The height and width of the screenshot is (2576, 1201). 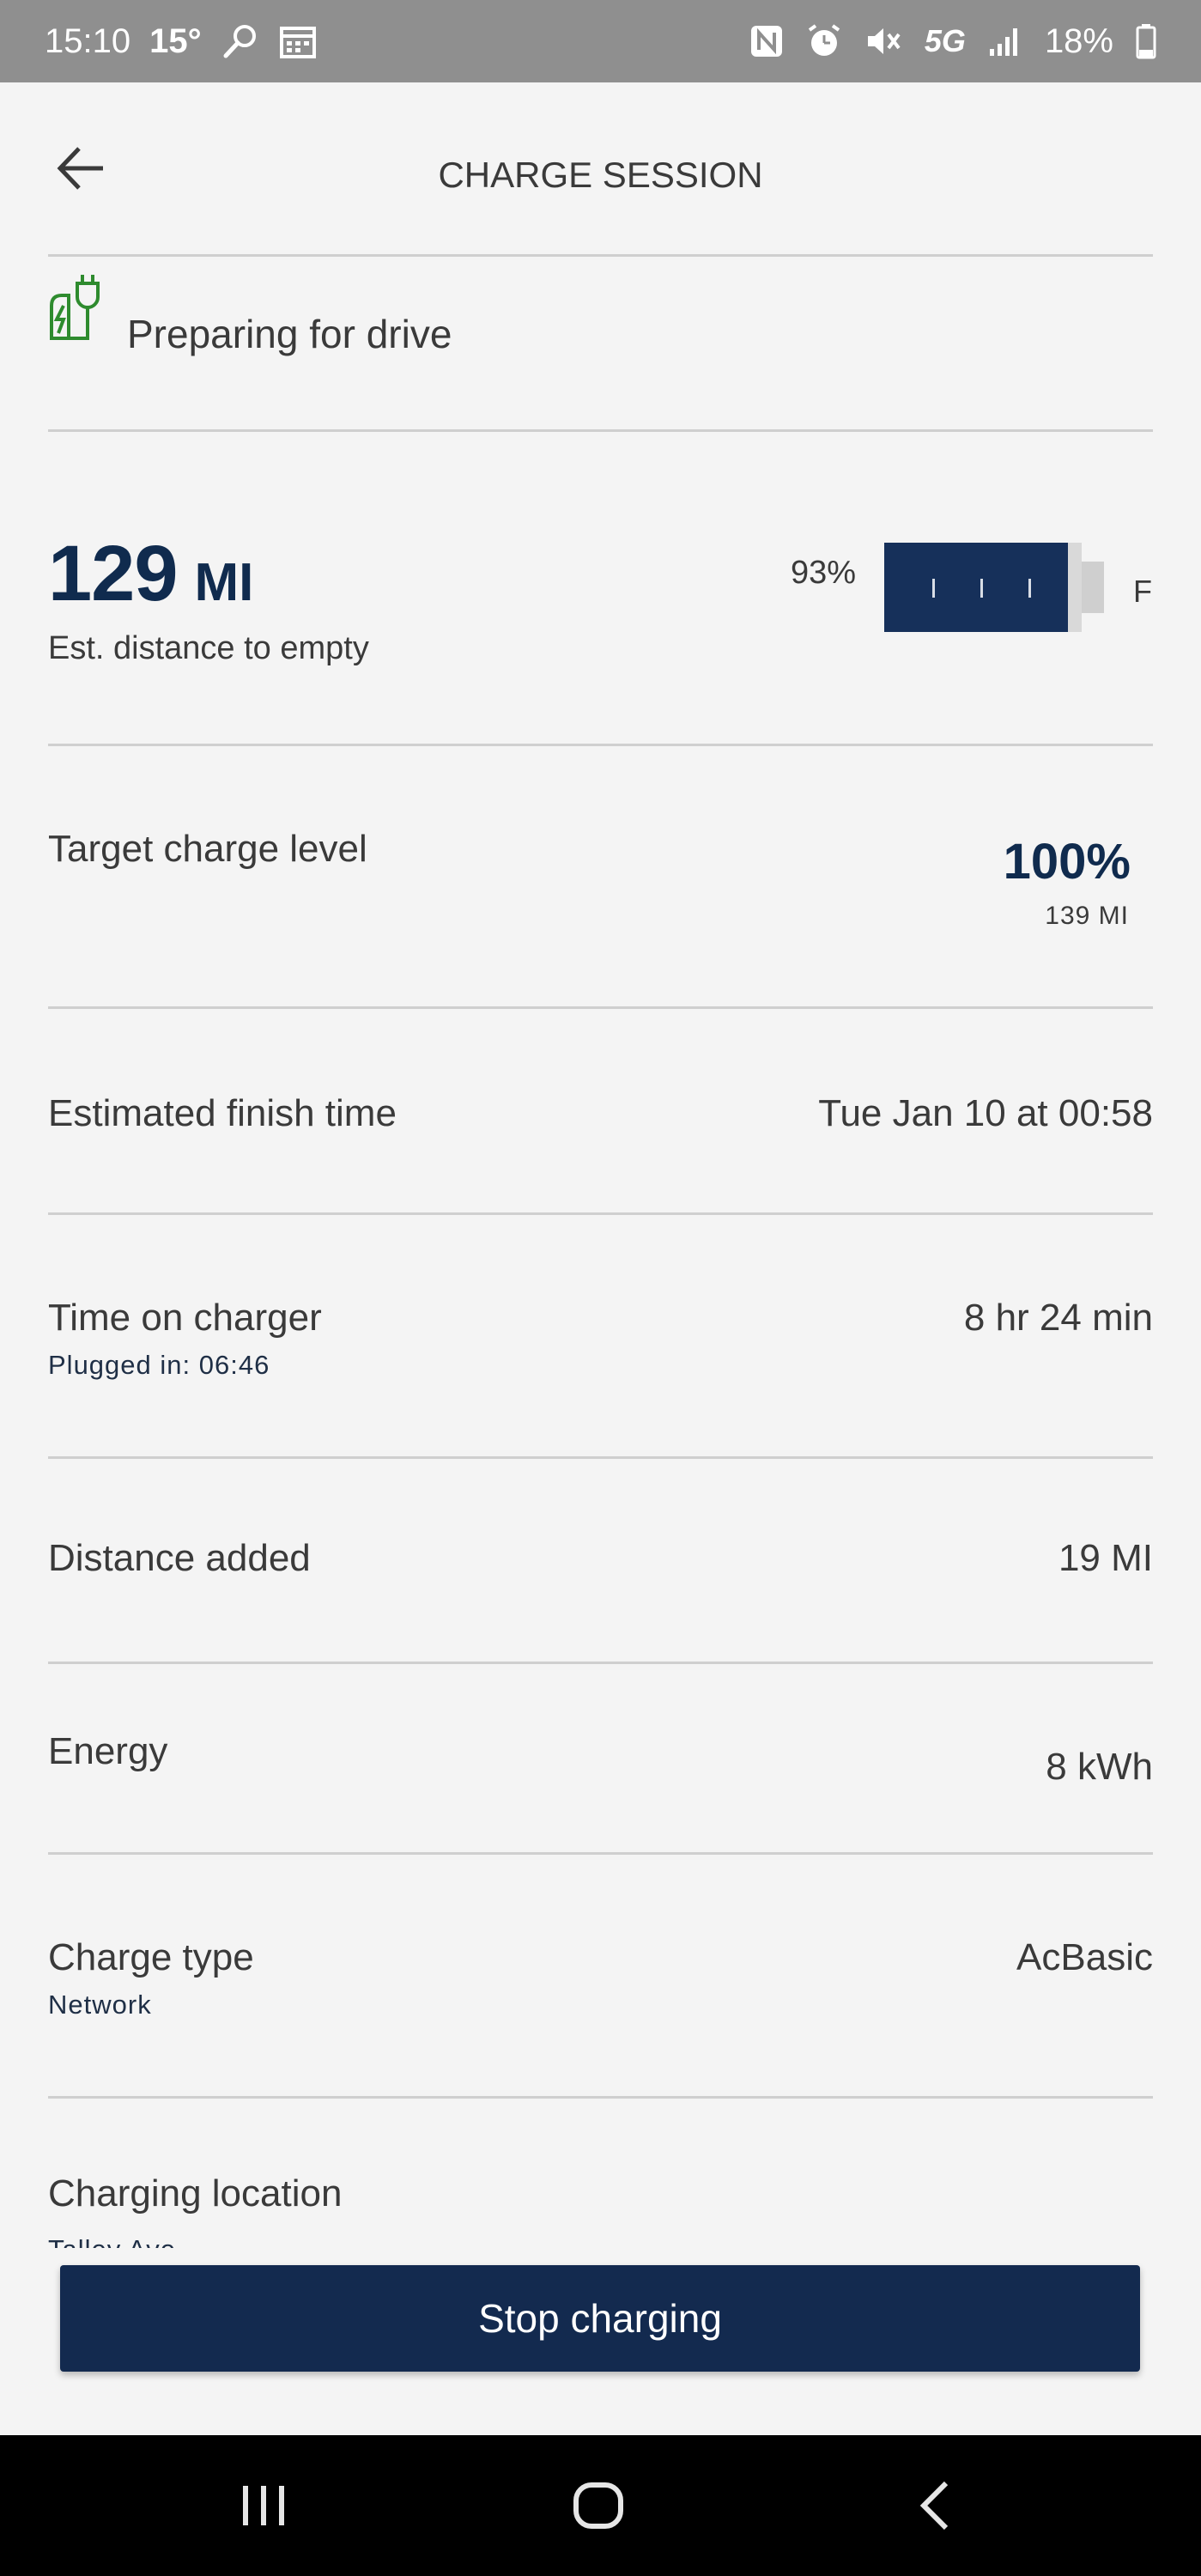 I want to click on alarm-icon, so click(x=824, y=41).